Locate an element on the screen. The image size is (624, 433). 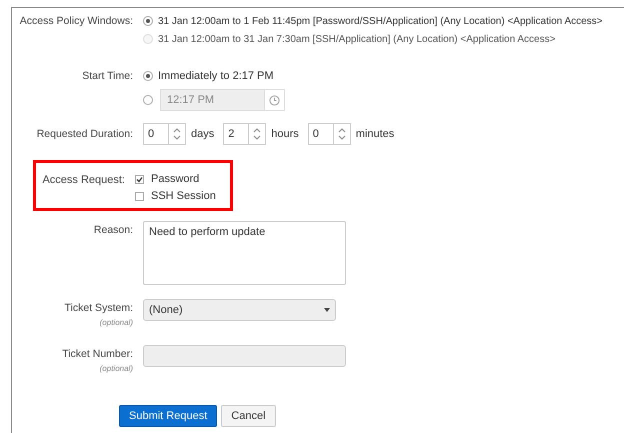
unit-label: minutes is located at coordinates (375, 134).